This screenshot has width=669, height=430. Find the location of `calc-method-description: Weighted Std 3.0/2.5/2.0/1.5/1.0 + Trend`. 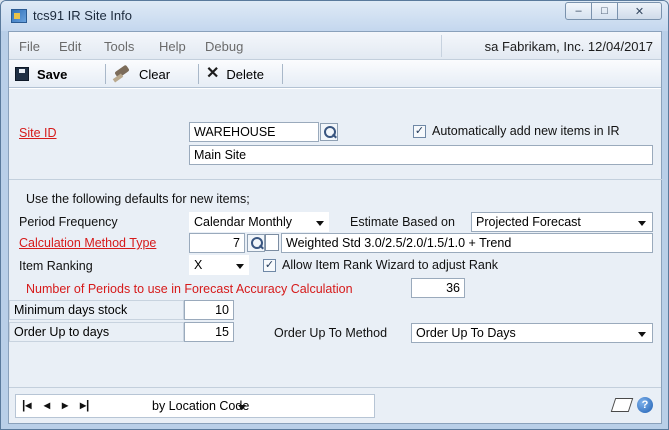

calc-method-description: Weighted Std 3.0/2.5/2.0/1.5/1.0 + Trend is located at coordinates (467, 243).